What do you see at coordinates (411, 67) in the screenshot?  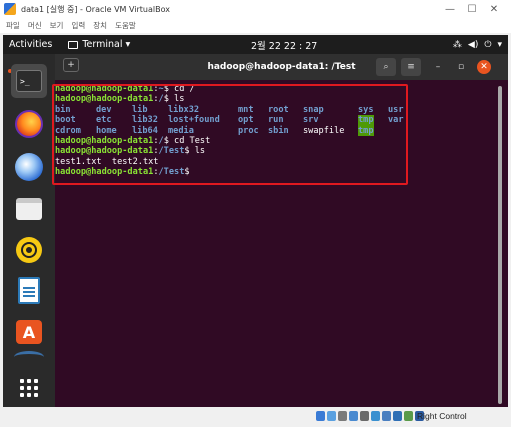 I see `hamburger-menu-button: ≡` at bounding box center [411, 67].